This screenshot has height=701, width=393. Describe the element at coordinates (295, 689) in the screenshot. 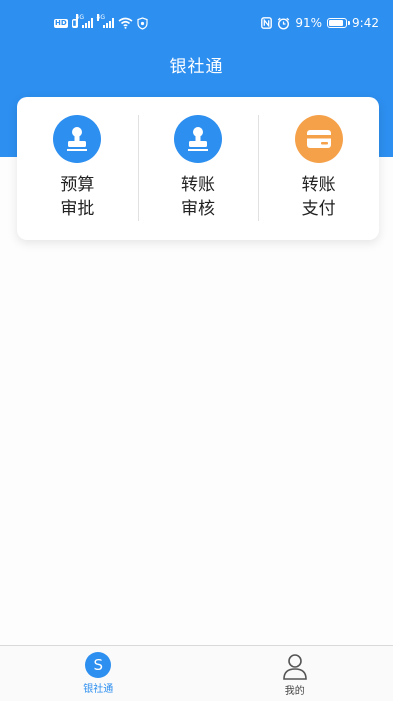

I see `tab-mine-label: 我的` at that location.